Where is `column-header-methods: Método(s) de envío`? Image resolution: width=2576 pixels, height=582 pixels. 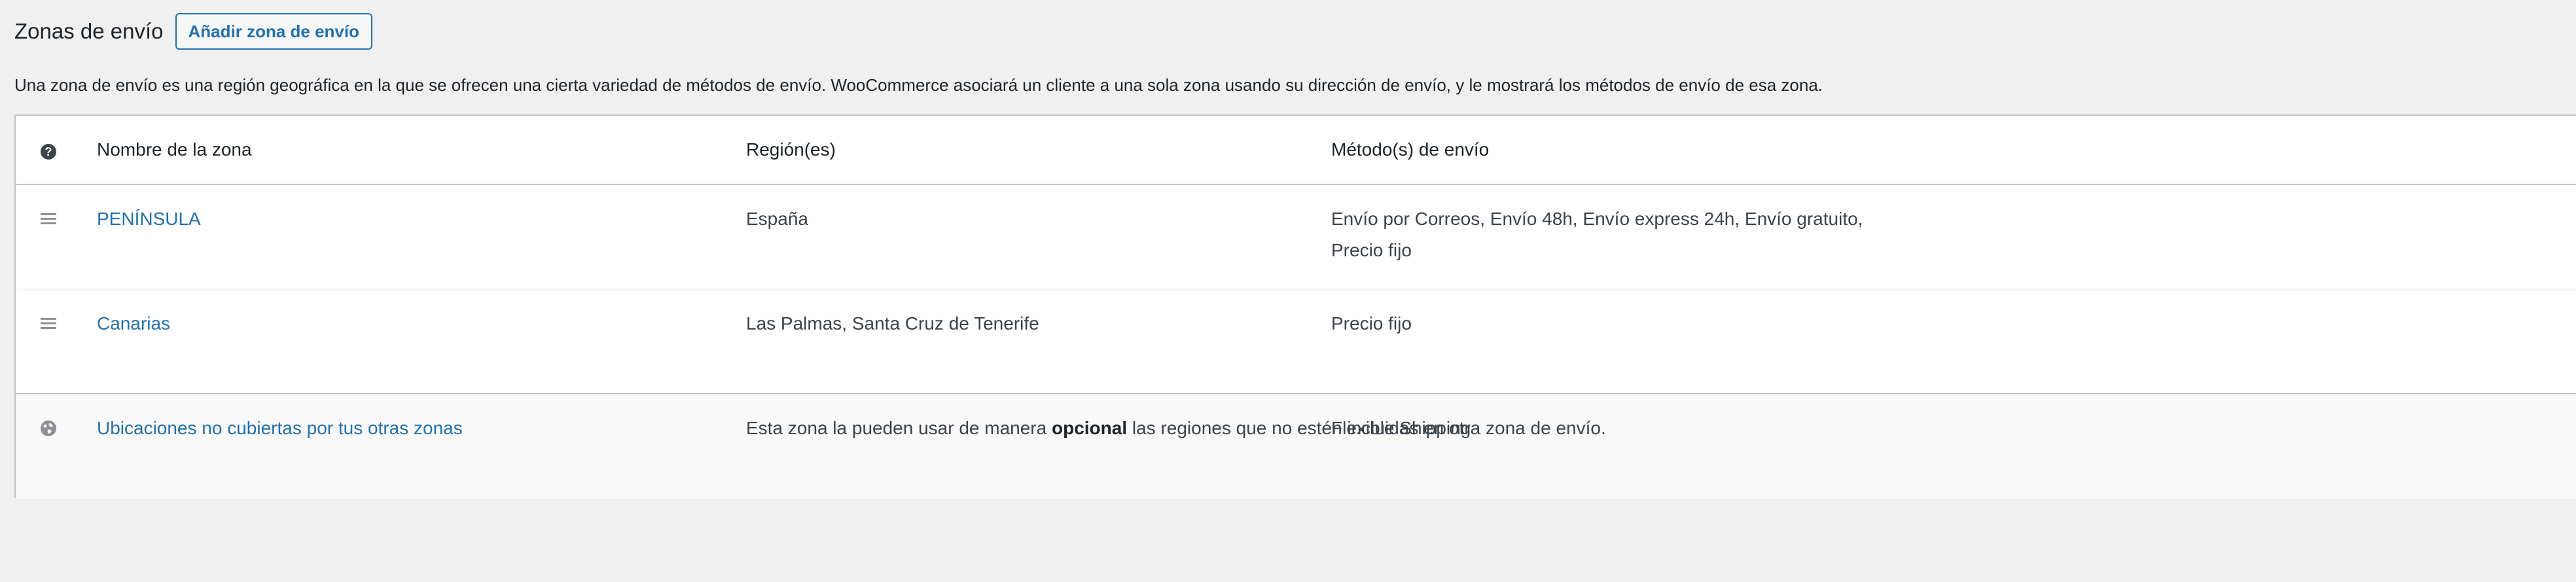
column-header-methods: Método(s) de envío is located at coordinates (1410, 149).